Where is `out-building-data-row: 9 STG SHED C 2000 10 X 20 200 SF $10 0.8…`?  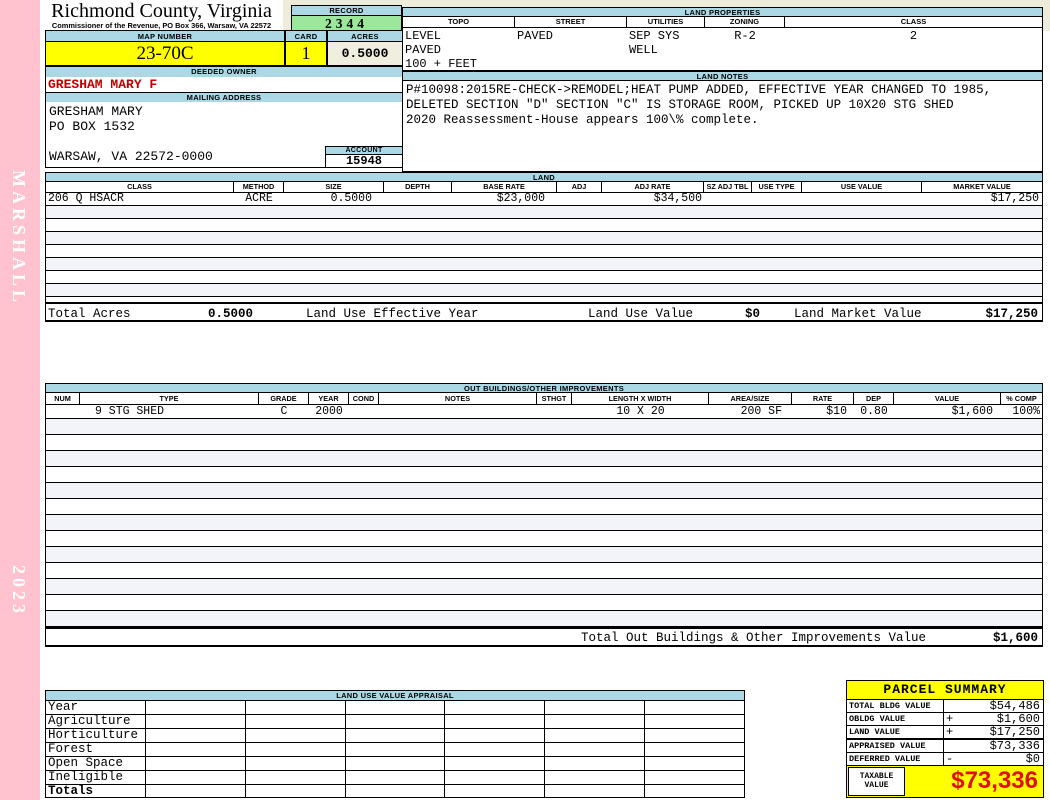
out-building-data-row: 9 STG SHED C 2000 10 X 20 200 SF $10 0.8… is located at coordinates (544, 412).